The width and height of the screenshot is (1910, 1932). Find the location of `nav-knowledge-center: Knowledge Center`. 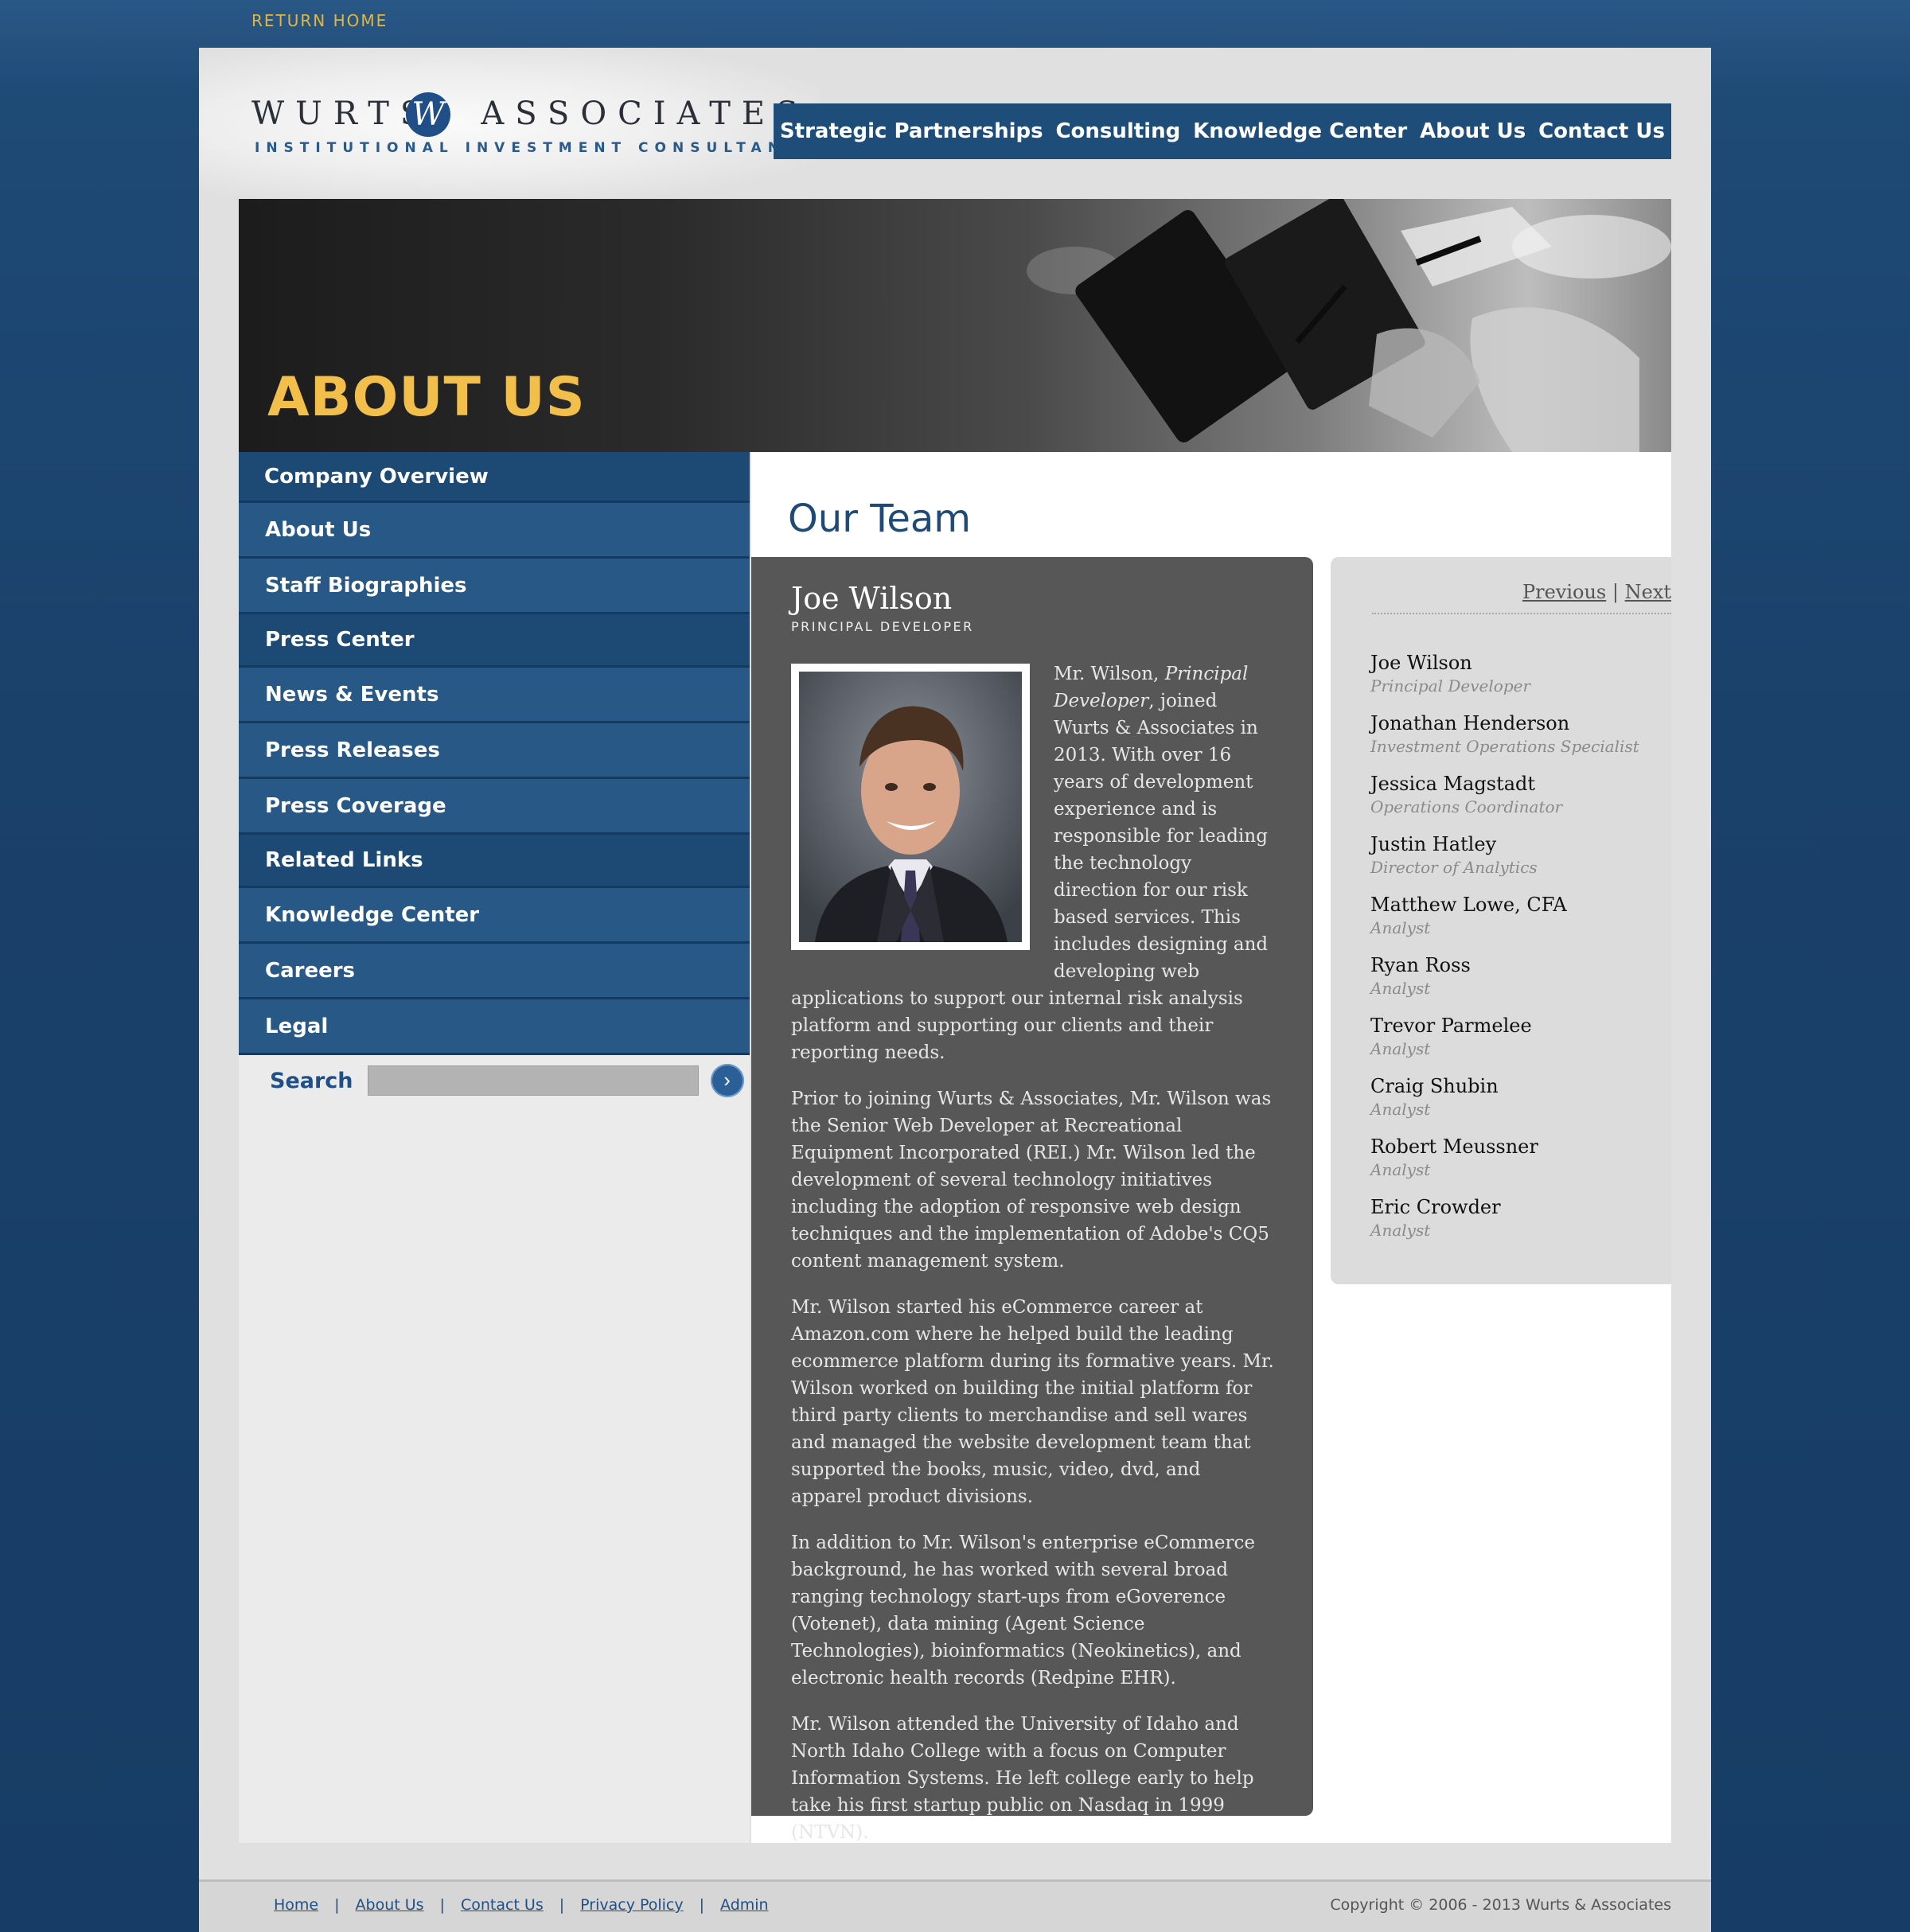

nav-knowledge-center: Knowledge Center is located at coordinates (1300, 131).